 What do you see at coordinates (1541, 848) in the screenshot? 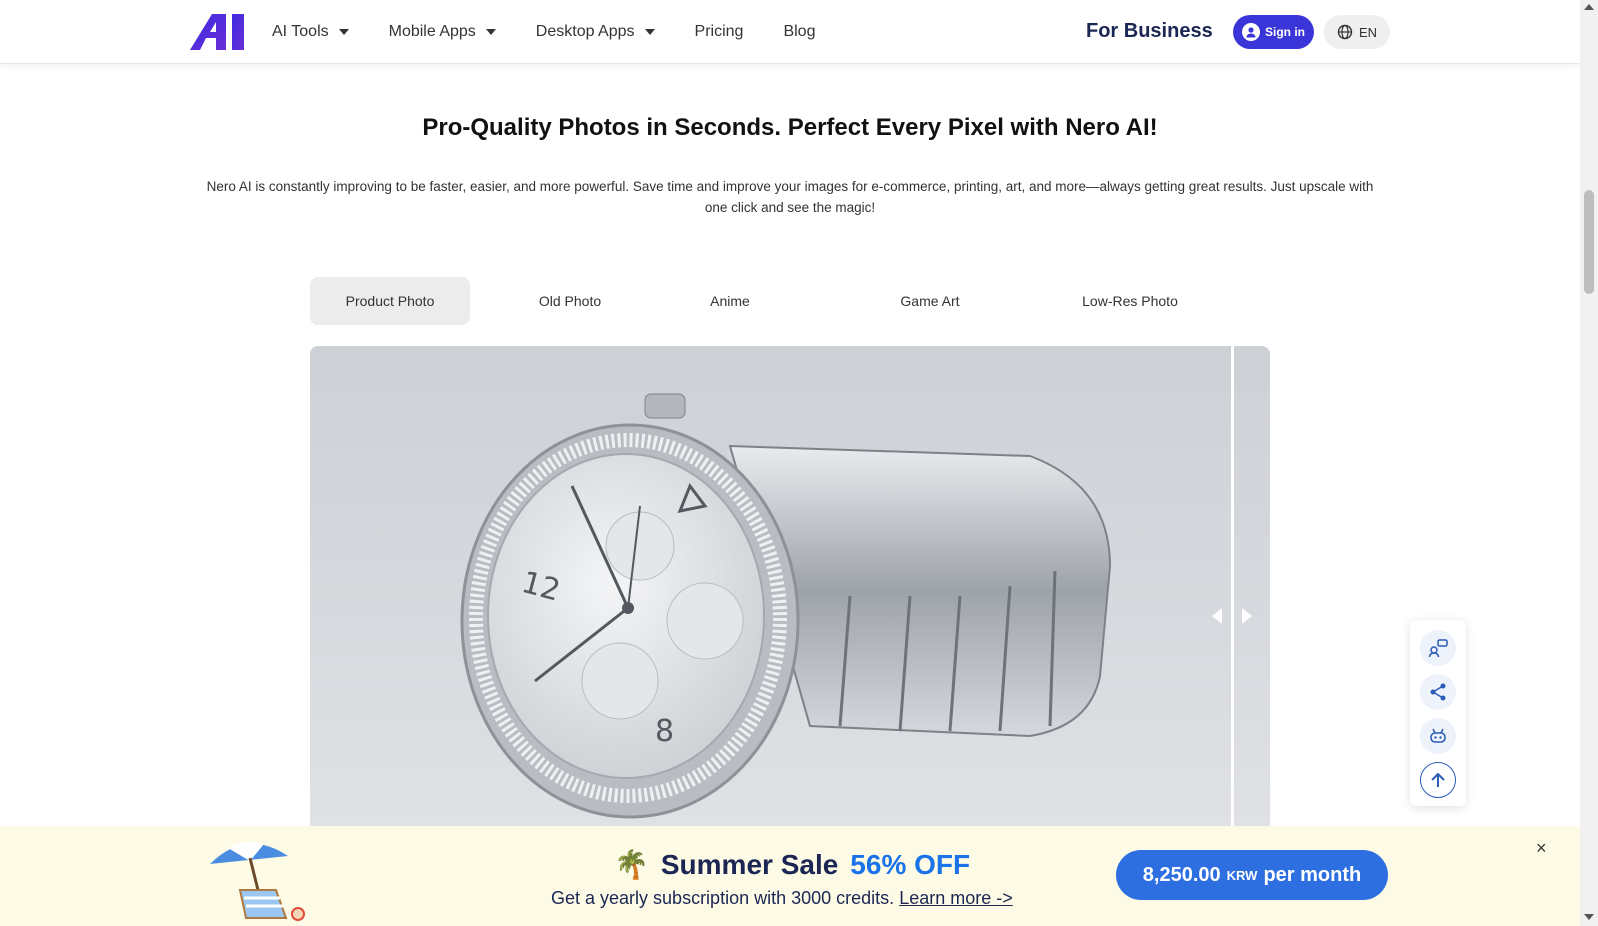
I see `close-banner-icon: ×` at bounding box center [1541, 848].